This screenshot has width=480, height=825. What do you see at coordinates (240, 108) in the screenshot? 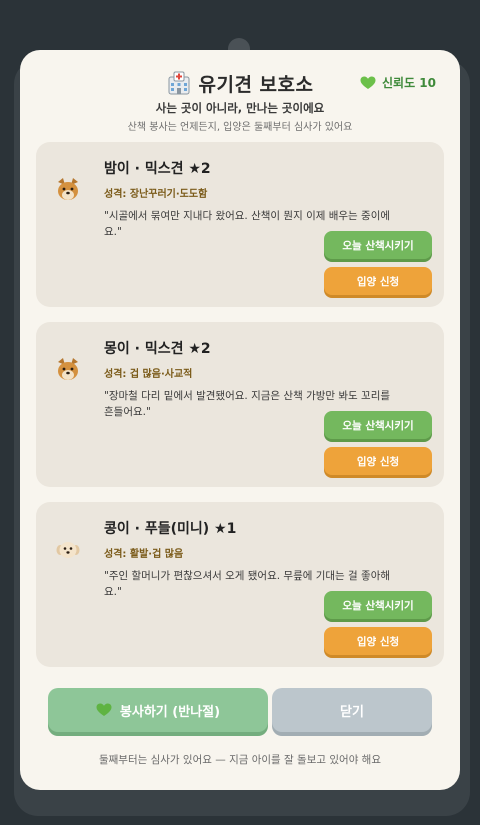
I see `subtitle: 사는 곳이 아니라, 만나는 곳이에요` at bounding box center [240, 108].